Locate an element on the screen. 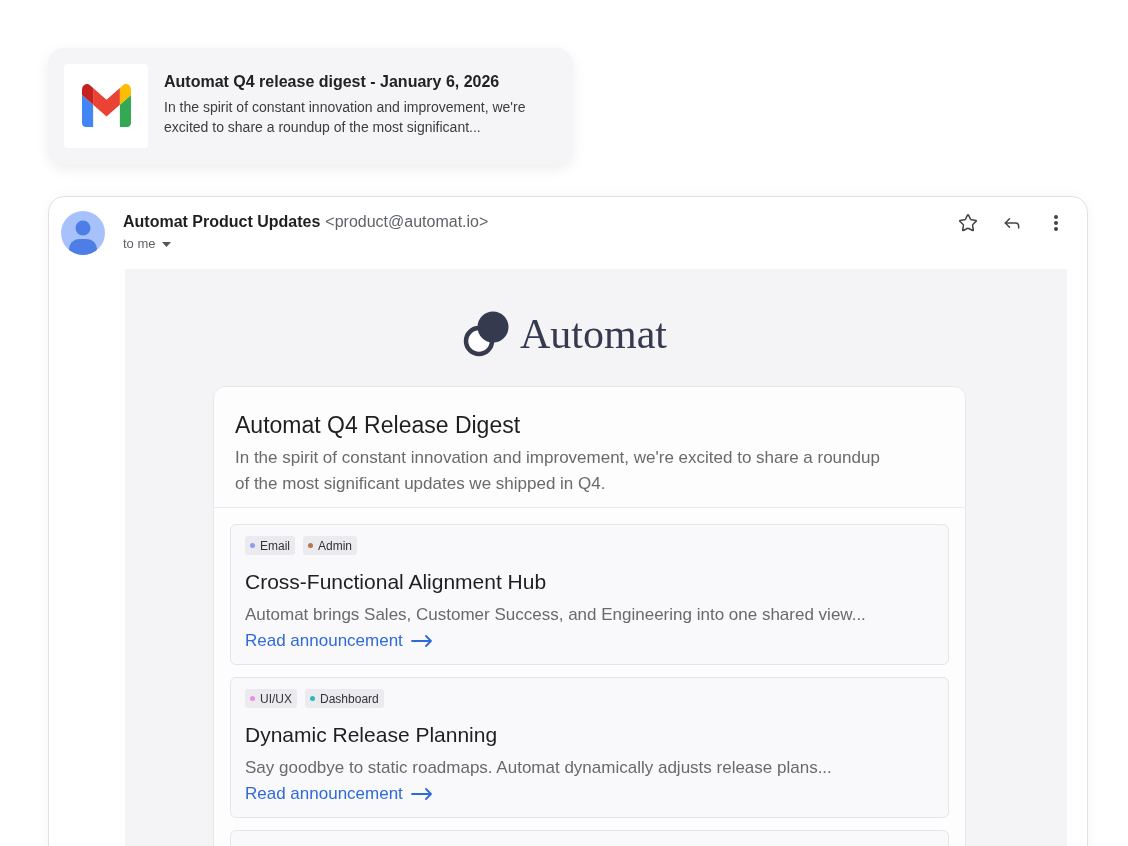 This screenshot has height=846, width=1128. overlapping-circles-logo-icon is located at coordinates (486, 334).